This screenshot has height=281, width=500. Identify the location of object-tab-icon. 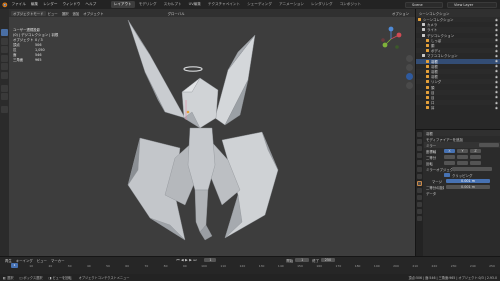
(419, 176).